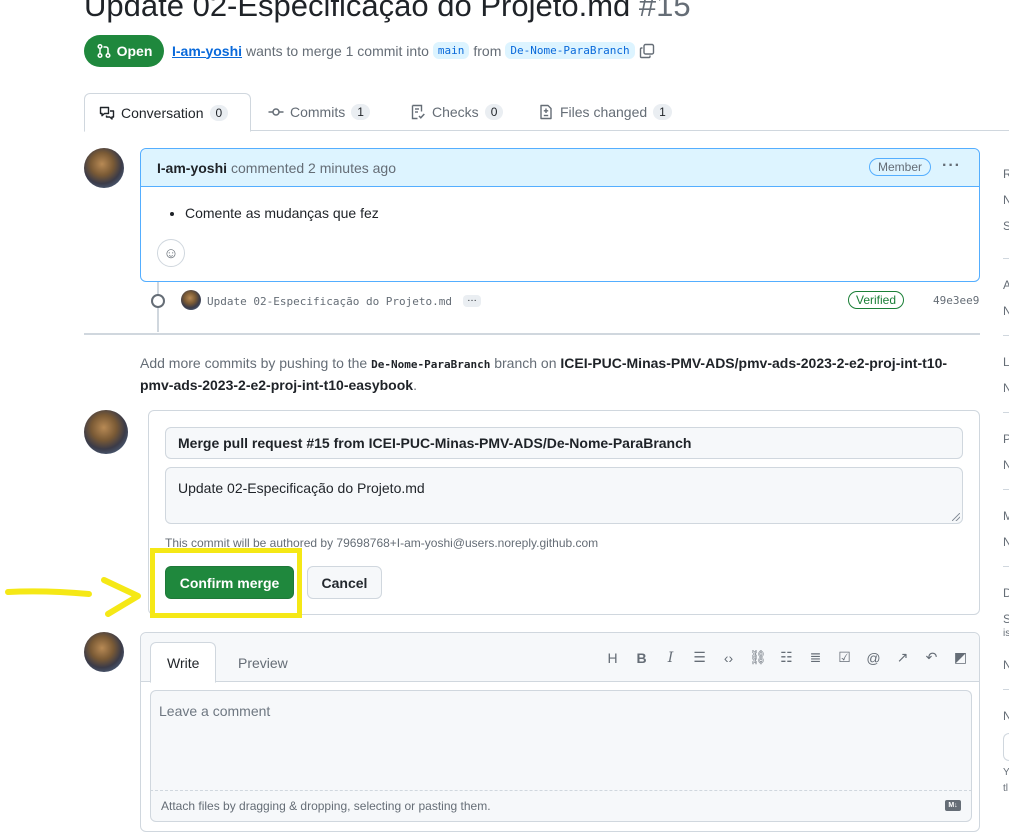  I want to click on tab-label: Checks, so click(455, 112).